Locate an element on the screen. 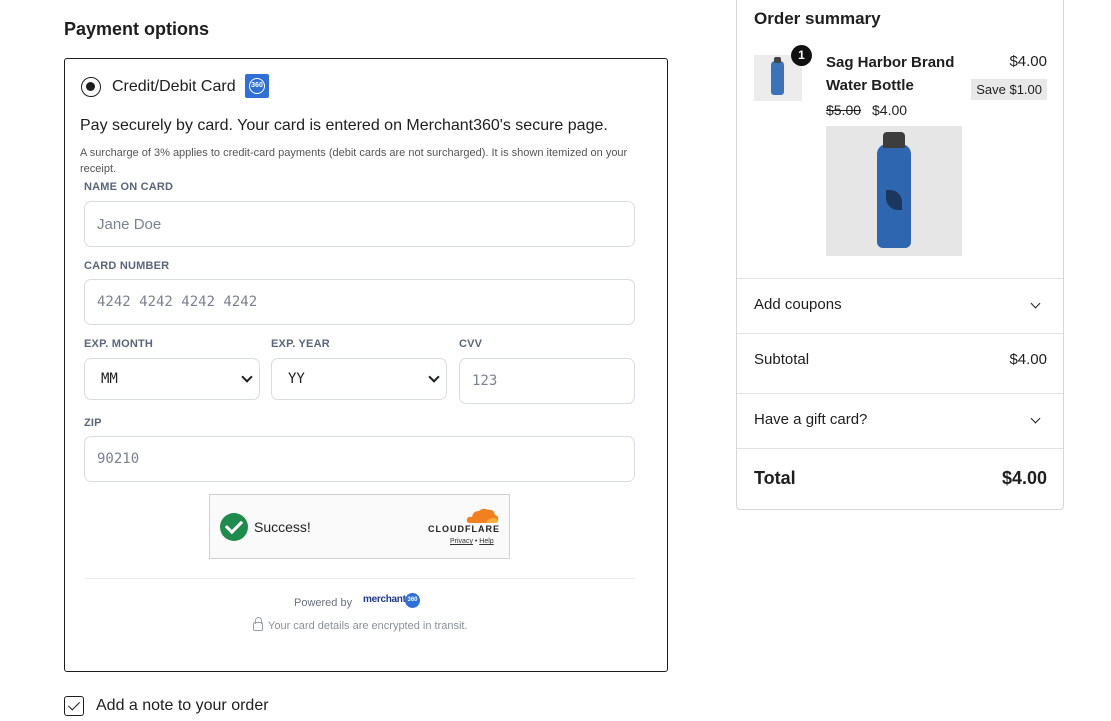 The image size is (1111, 721). zip-input: 90210 is located at coordinates (359, 459).